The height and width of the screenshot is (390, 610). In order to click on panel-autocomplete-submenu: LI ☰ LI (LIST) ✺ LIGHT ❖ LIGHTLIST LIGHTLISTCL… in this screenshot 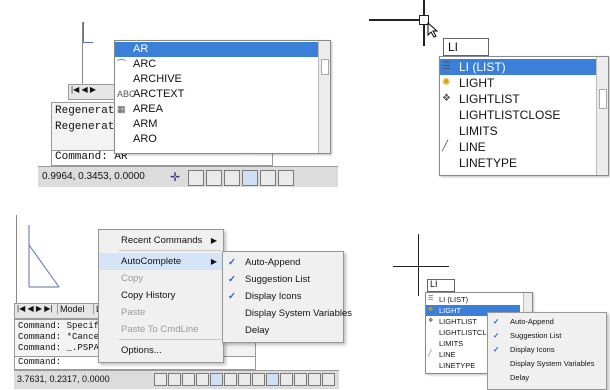, I will do `click(497, 311)`.